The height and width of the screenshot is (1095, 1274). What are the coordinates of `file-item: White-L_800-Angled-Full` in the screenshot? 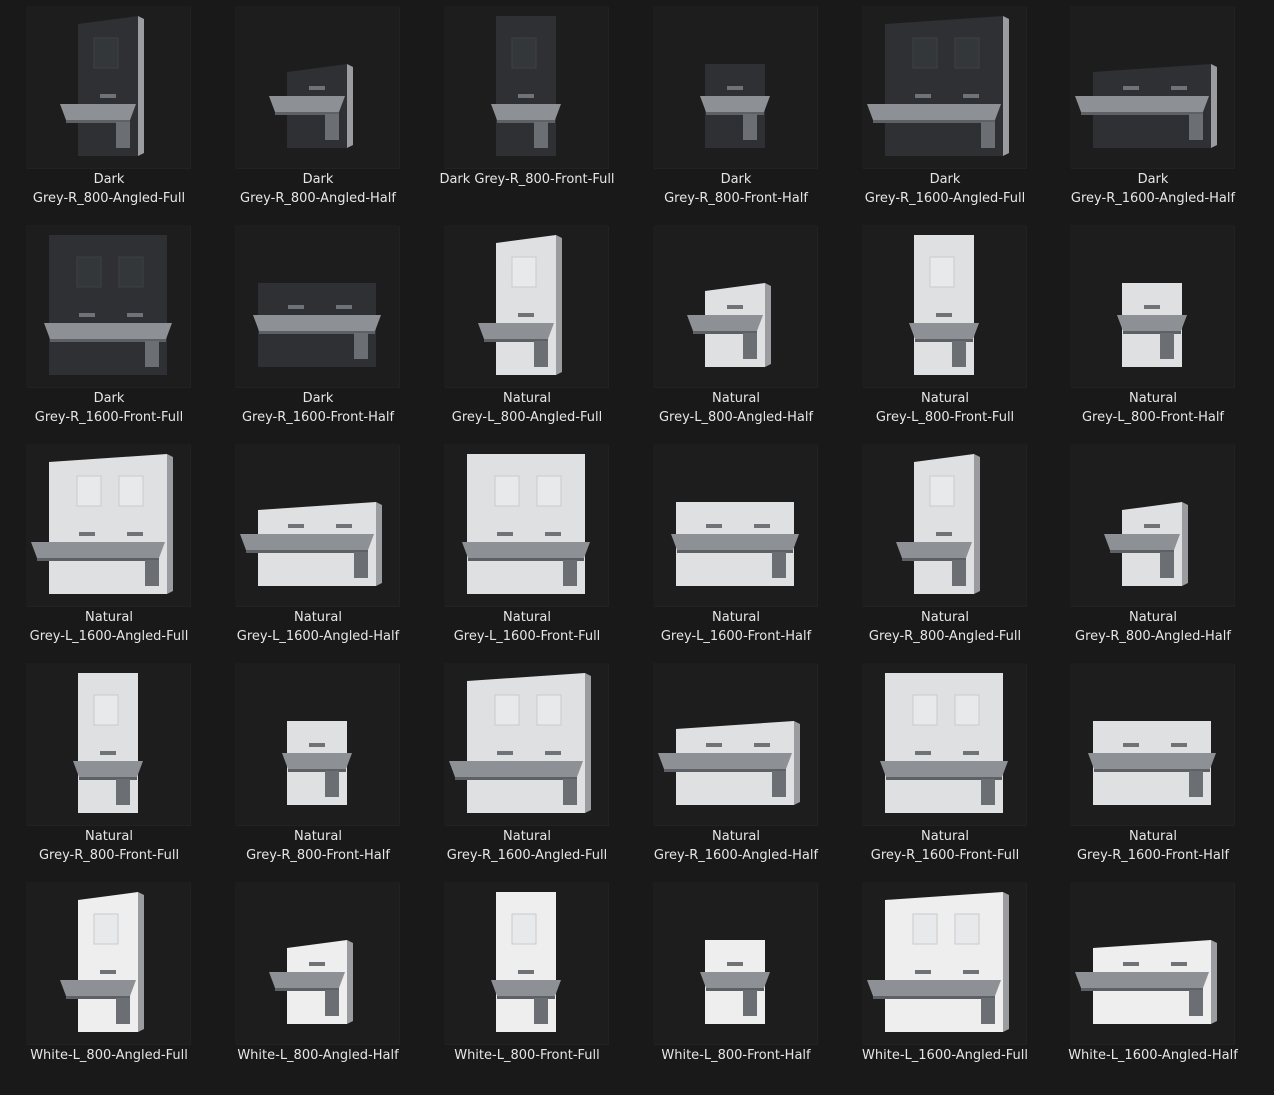 It's located at (104, 985).